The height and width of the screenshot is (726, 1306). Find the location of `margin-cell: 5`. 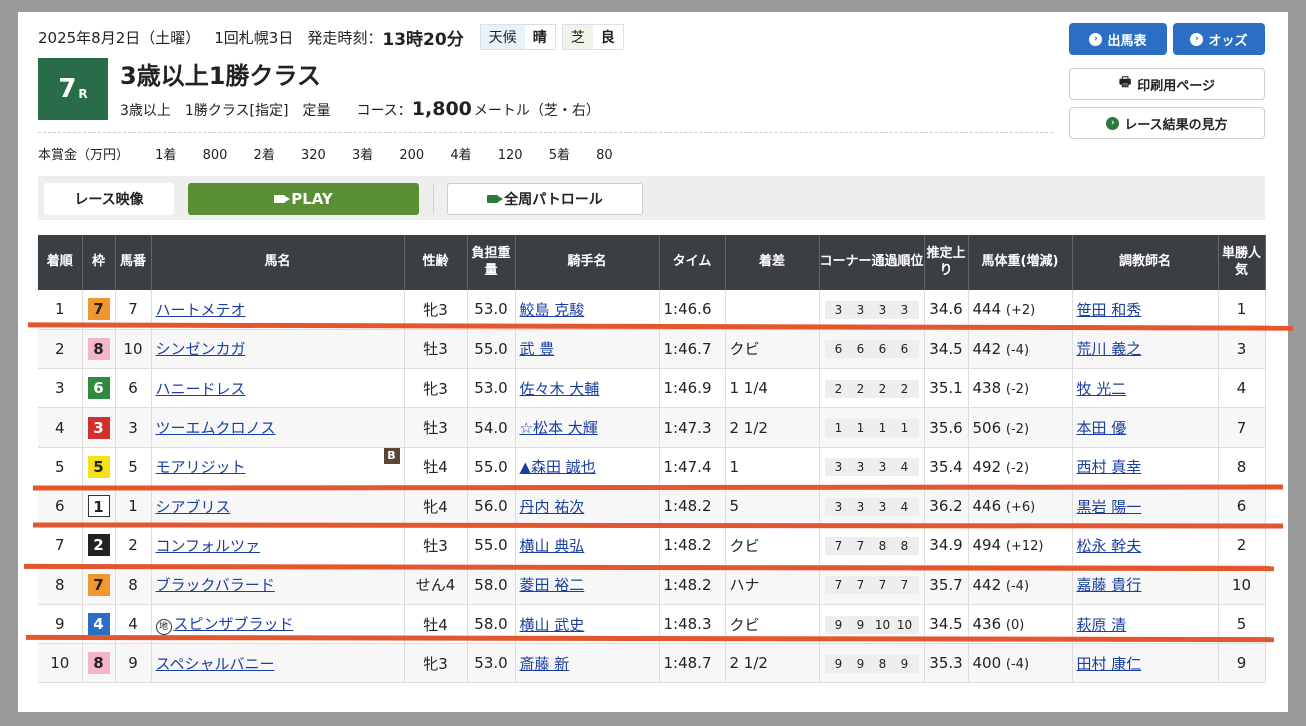

margin-cell: 5 is located at coordinates (772, 506).